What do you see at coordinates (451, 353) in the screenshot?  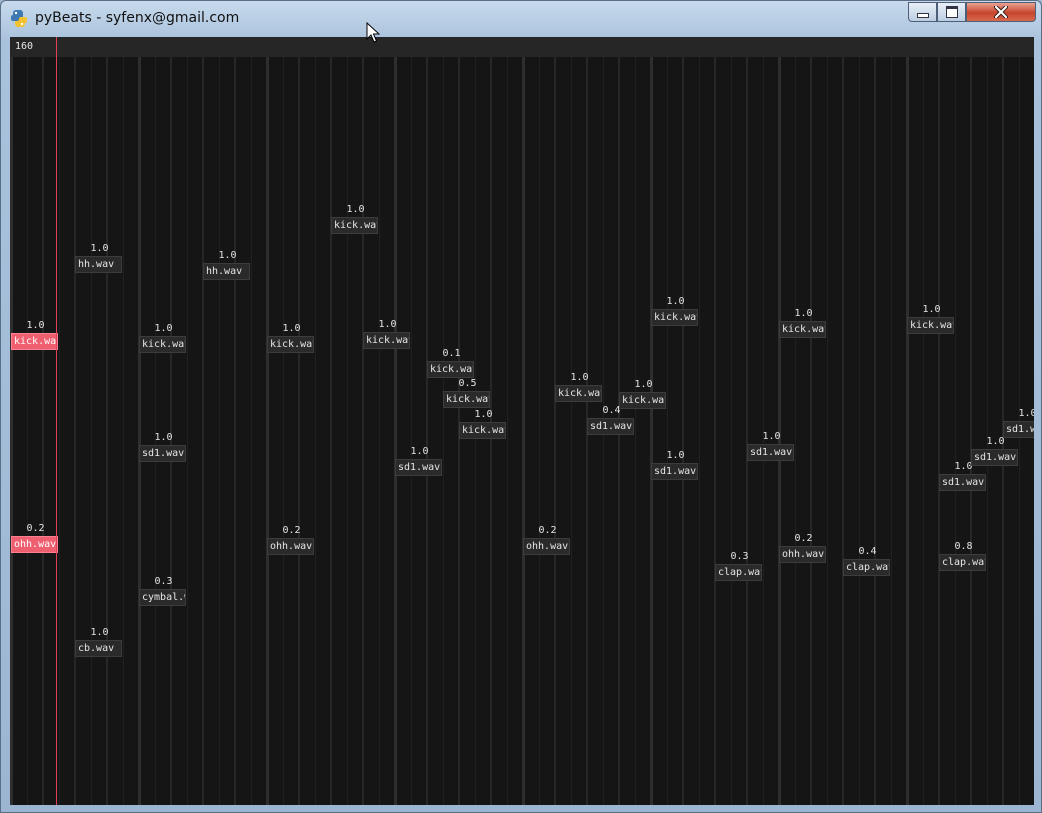 I see `note-volume: 0.1` at bounding box center [451, 353].